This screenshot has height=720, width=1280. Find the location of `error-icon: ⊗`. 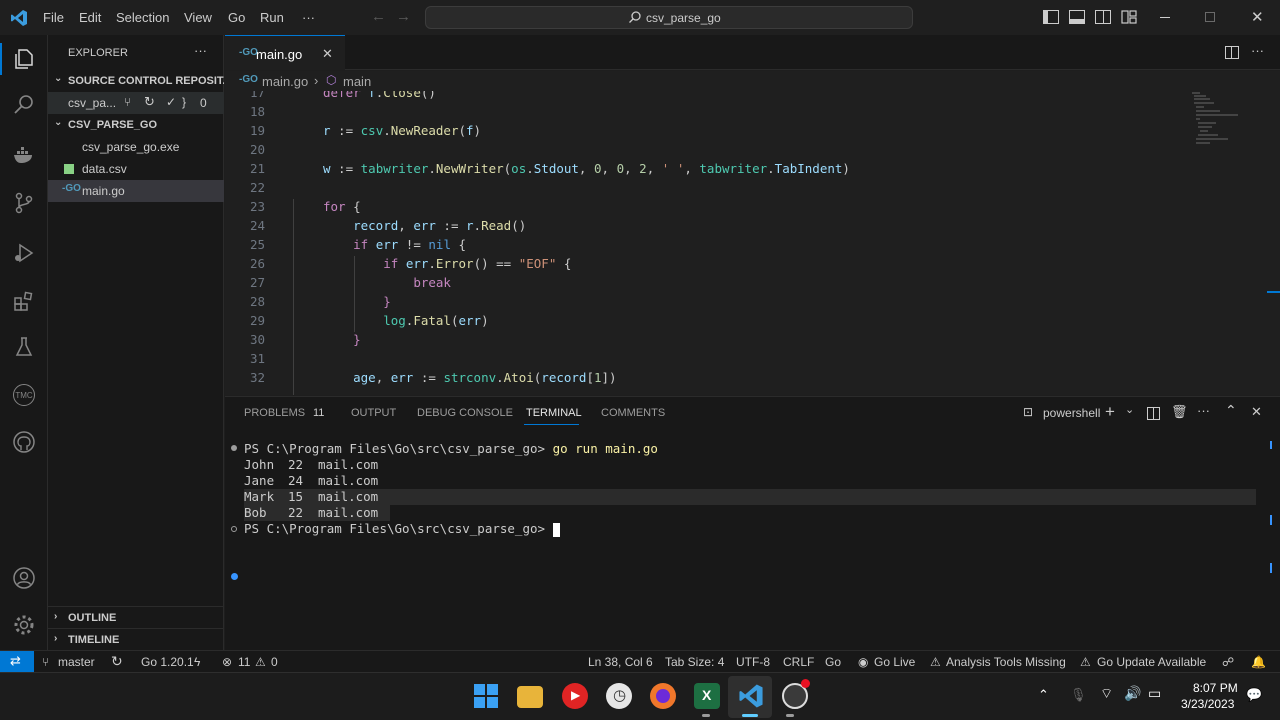

error-icon: ⊗ is located at coordinates (227, 662).